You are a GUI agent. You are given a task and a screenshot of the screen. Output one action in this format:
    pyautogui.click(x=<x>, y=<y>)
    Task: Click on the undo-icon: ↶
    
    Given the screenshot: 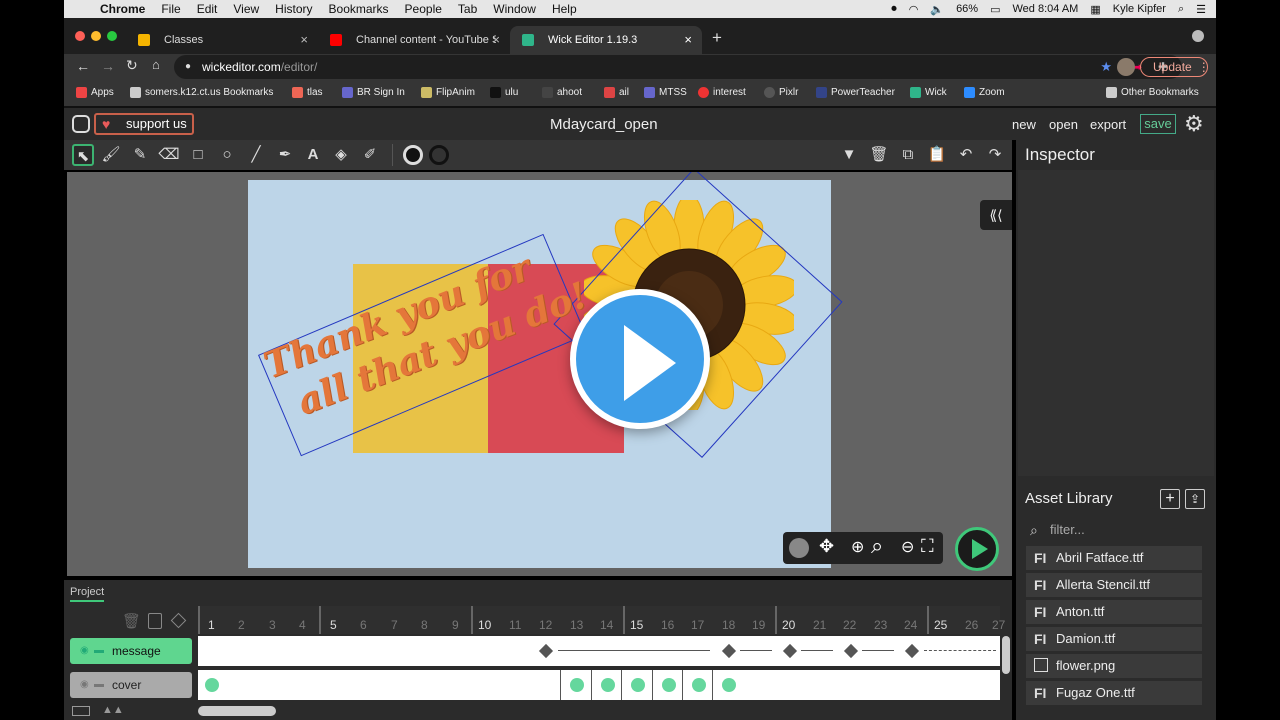 What is the action you would take?
    pyautogui.click(x=966, y=155)
    